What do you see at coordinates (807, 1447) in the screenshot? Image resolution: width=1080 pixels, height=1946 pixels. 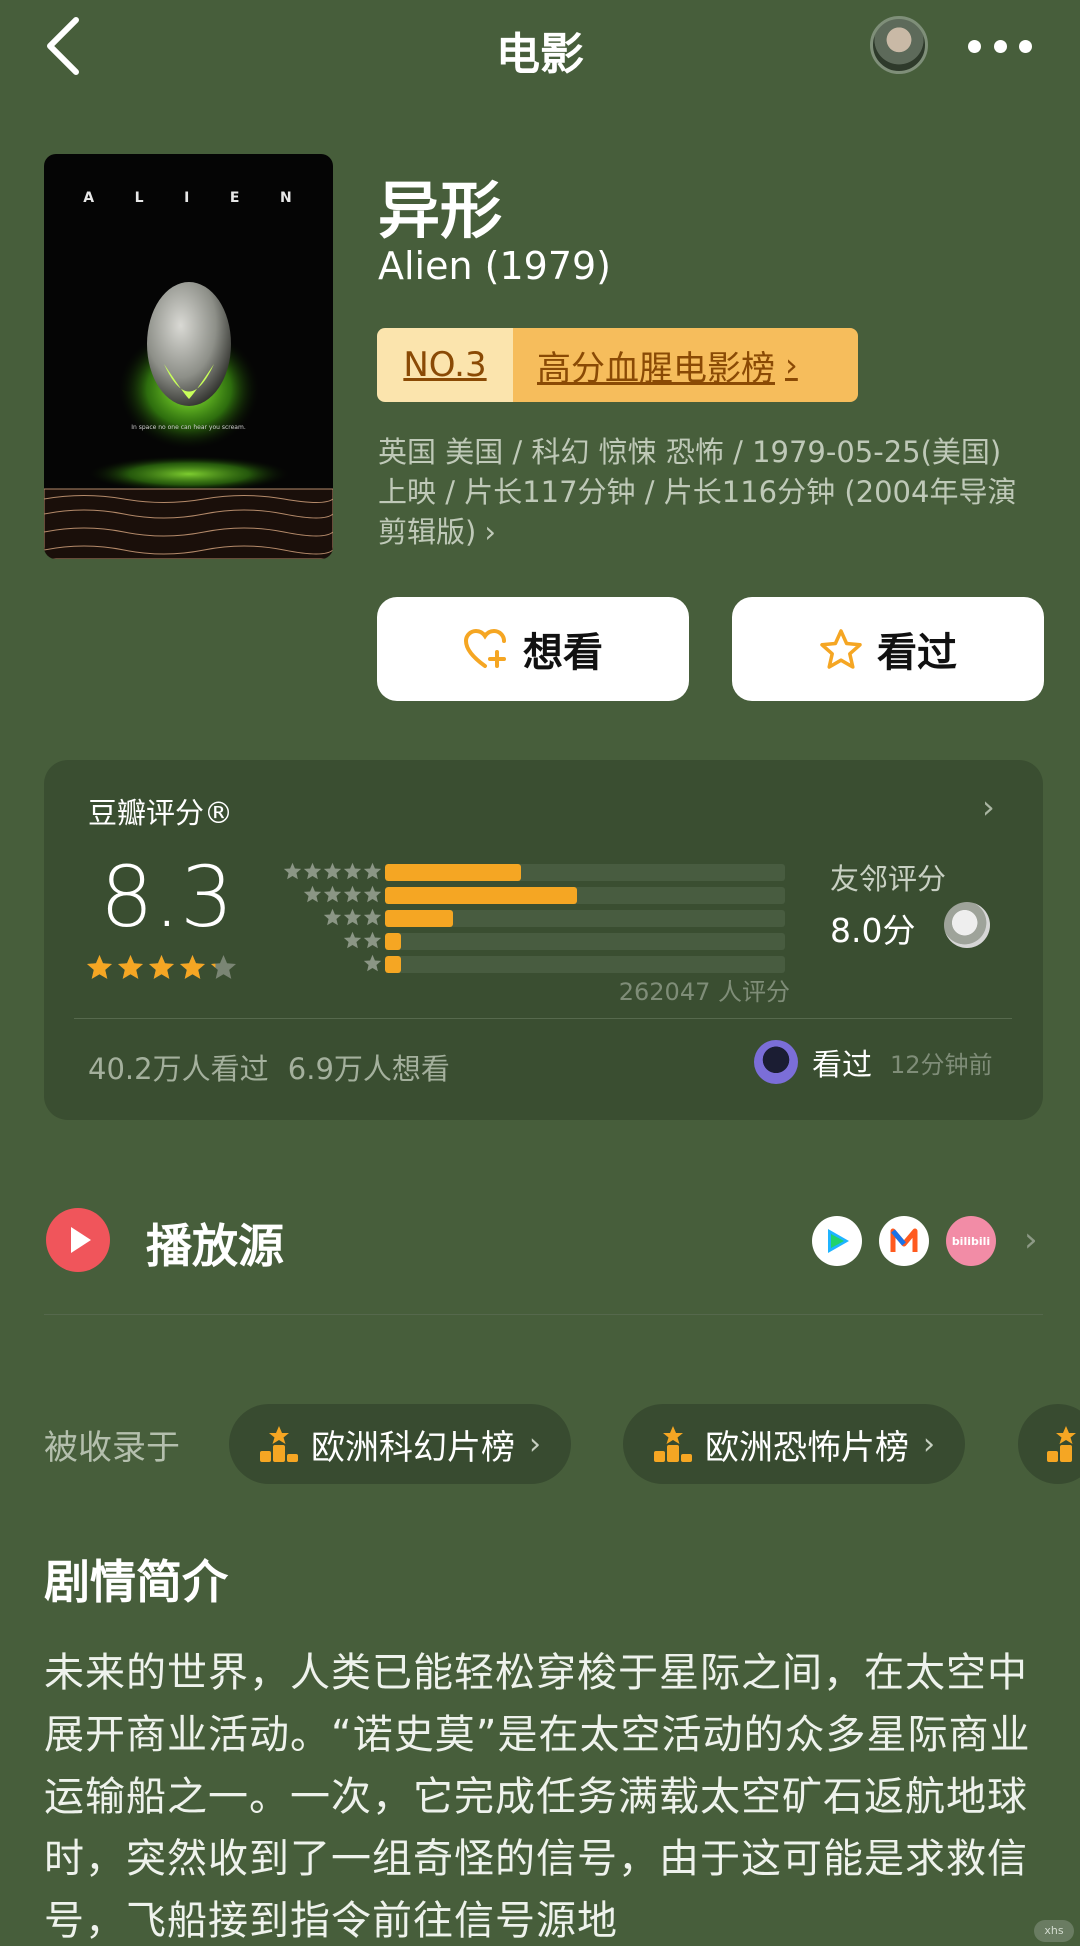 I see `collection-chip-label: 欧洲恐怖片榜` at bounding box center [807, 1447].